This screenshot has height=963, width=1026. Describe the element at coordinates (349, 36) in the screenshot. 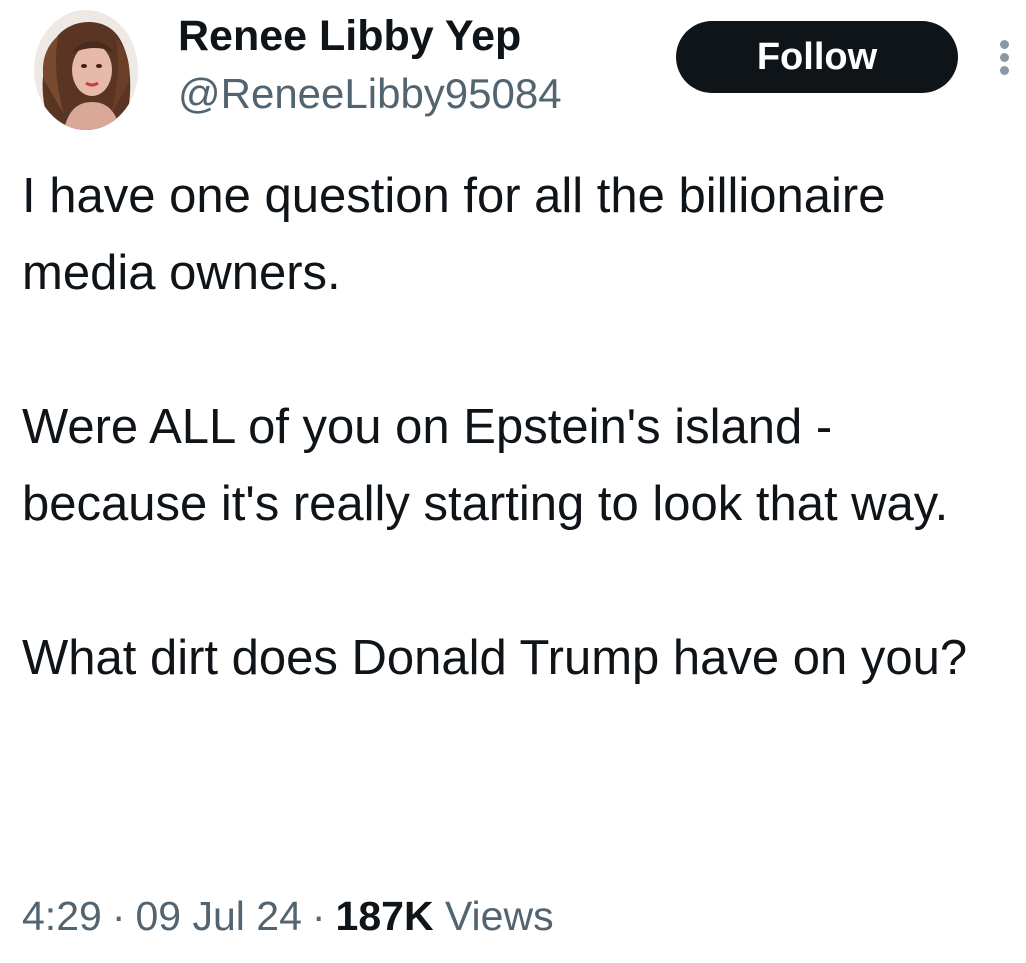

I see `author-display-name: Renee Libby Yep` at that location.